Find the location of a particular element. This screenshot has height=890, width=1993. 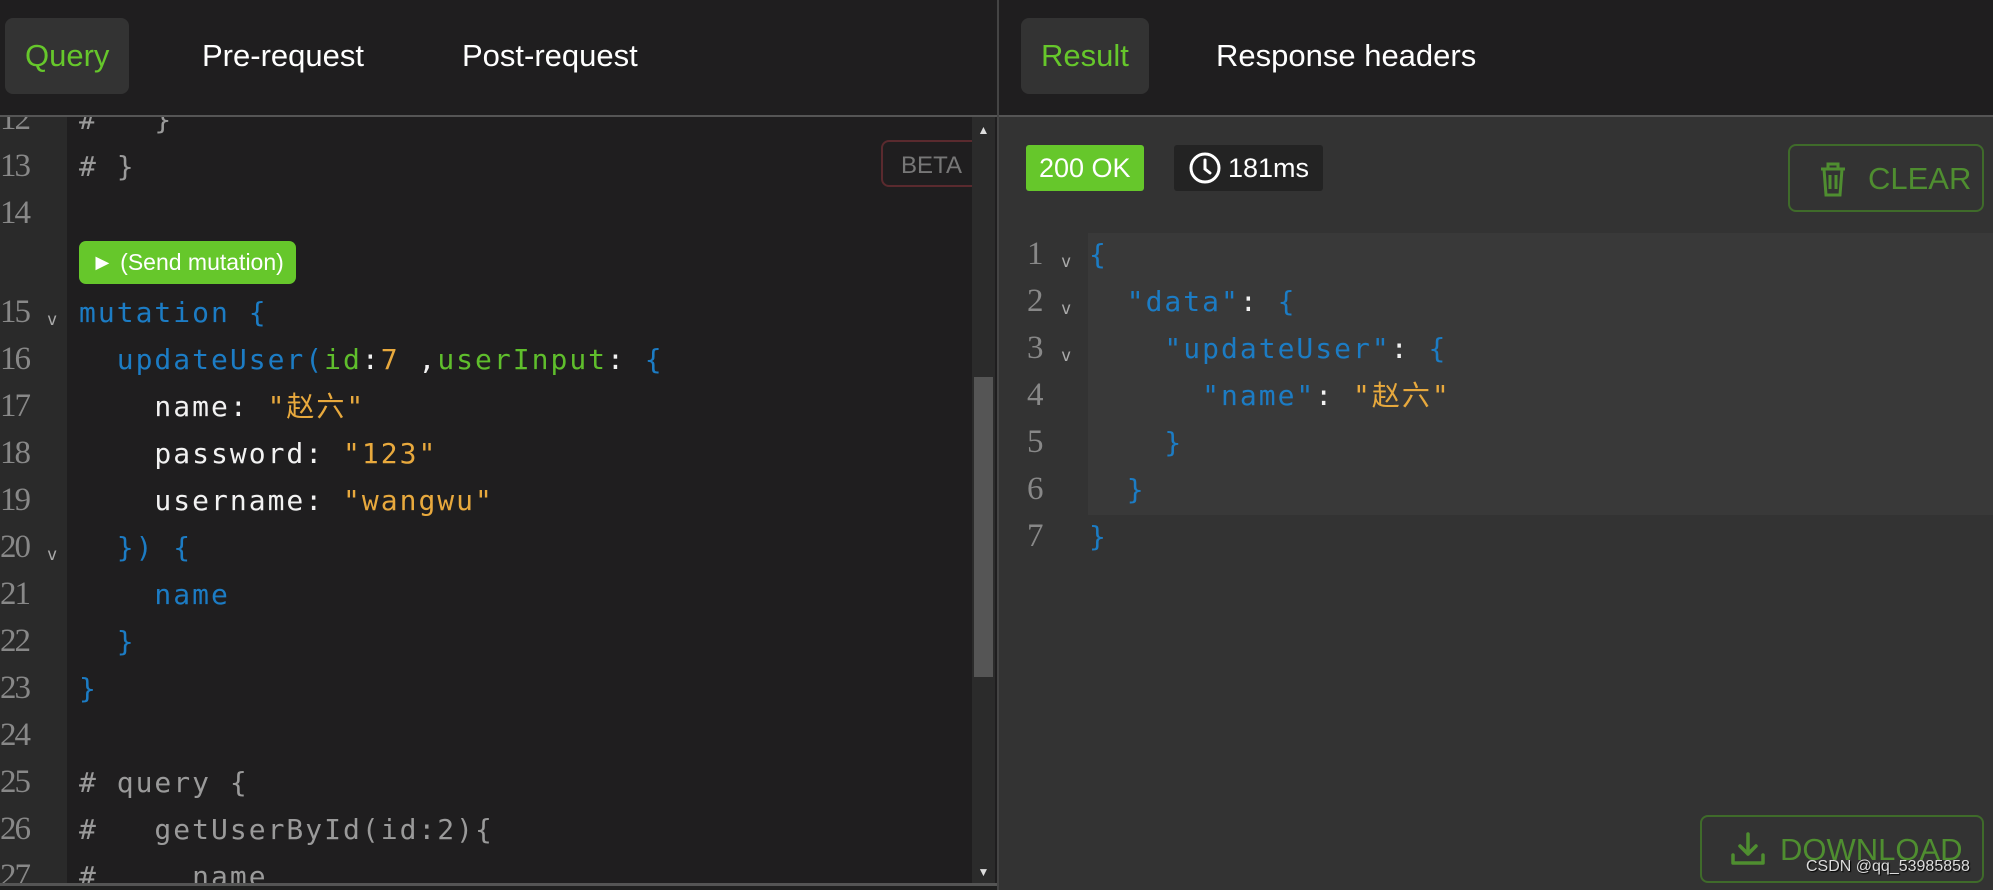

editor-bottom-border is located at coordinates (498, 884).